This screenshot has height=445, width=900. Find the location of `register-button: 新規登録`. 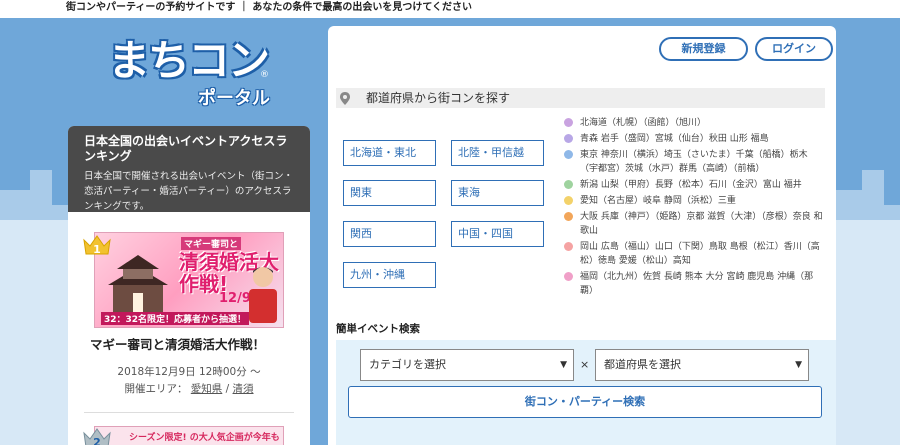

register-button: 新規登録 is located at coordinates (703, 49).